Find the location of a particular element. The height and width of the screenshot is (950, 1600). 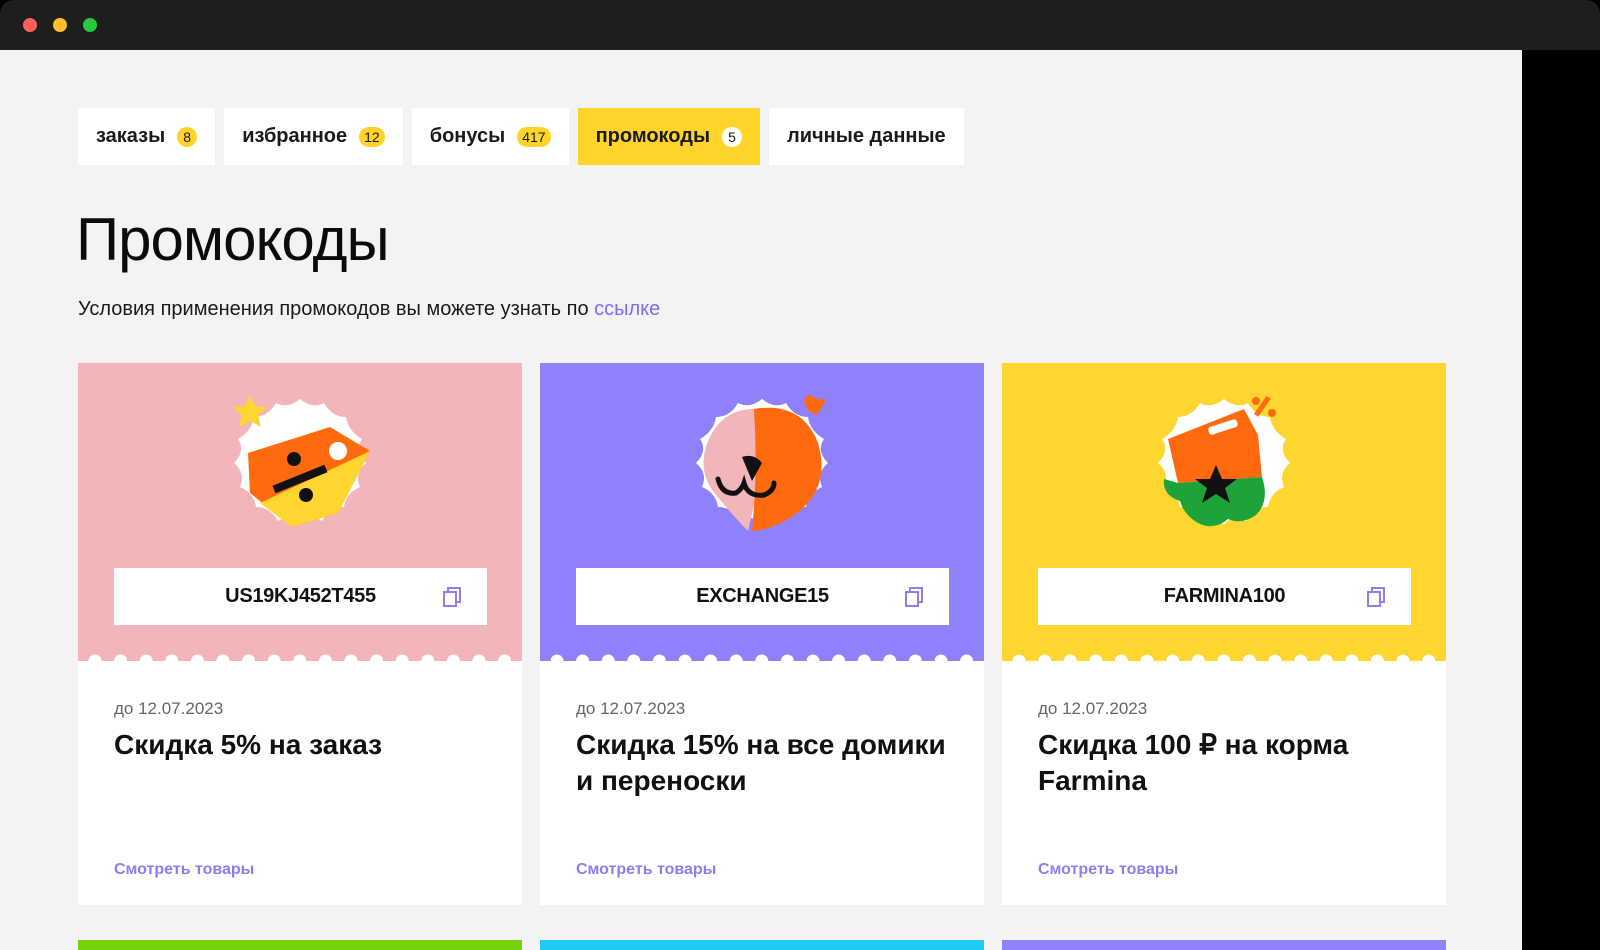

tab-bonuses: бонусы 417 is located at coordinates (490, 136).